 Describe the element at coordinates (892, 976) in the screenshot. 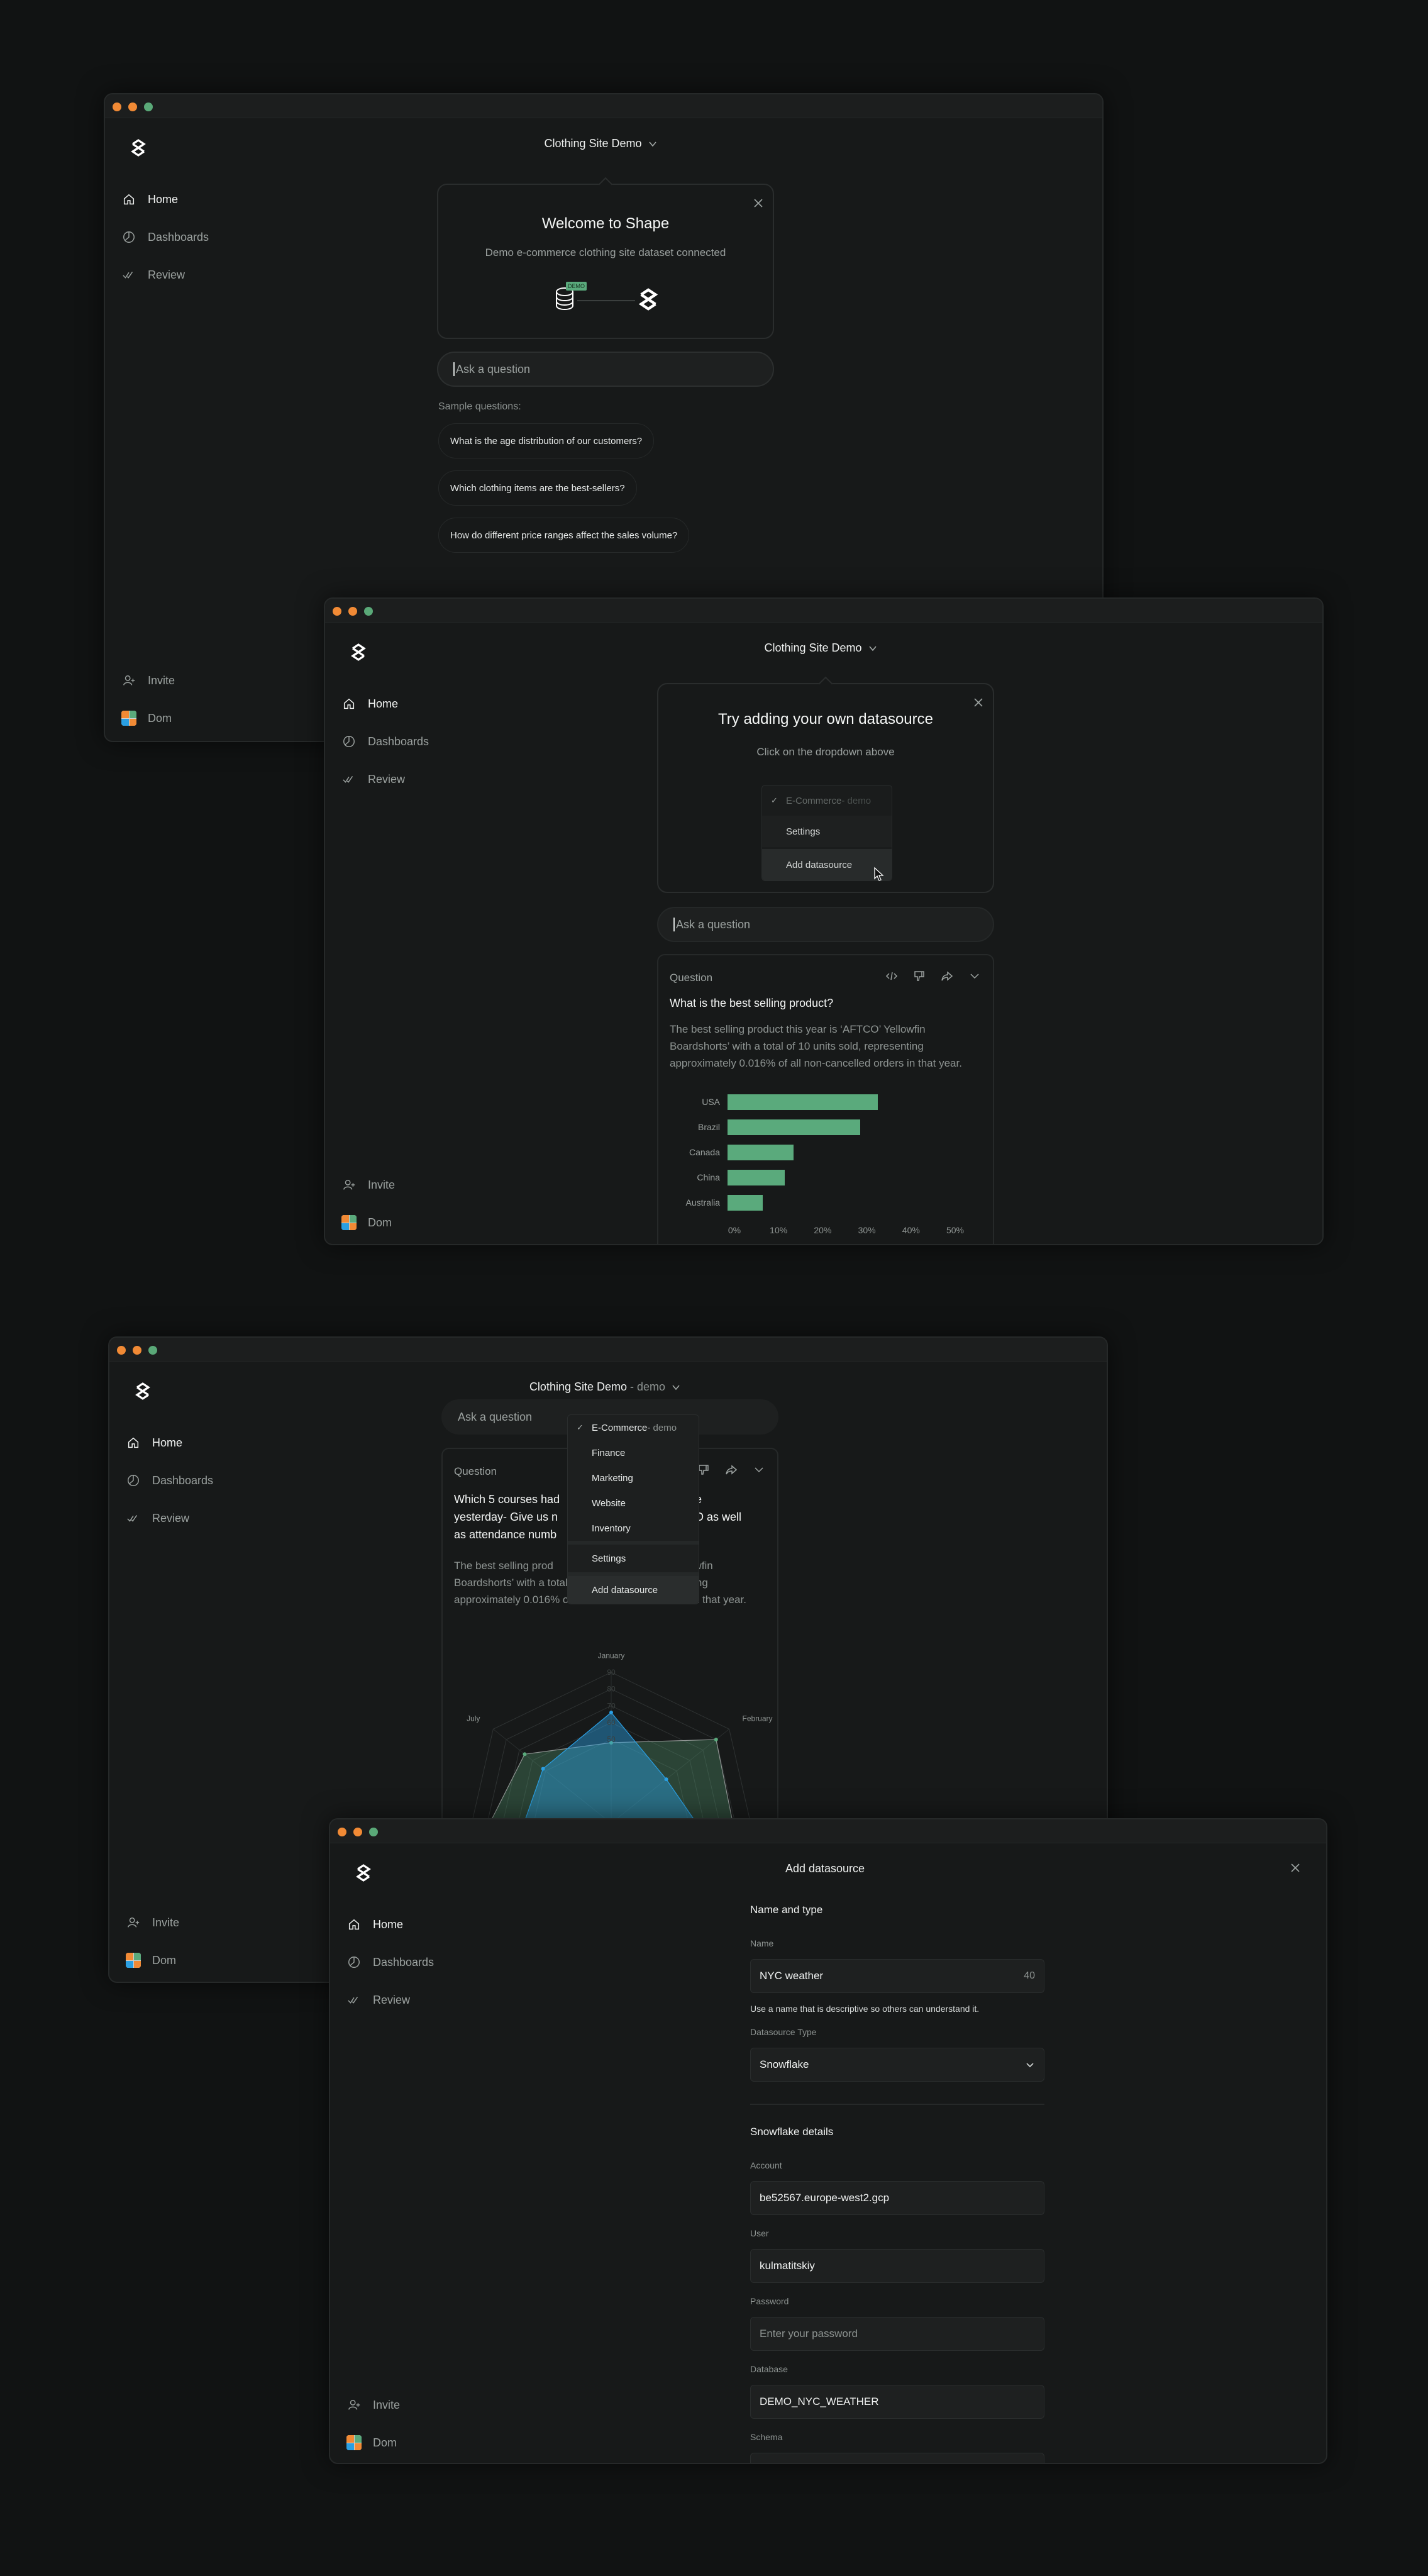

I see `code-icon` at that location.